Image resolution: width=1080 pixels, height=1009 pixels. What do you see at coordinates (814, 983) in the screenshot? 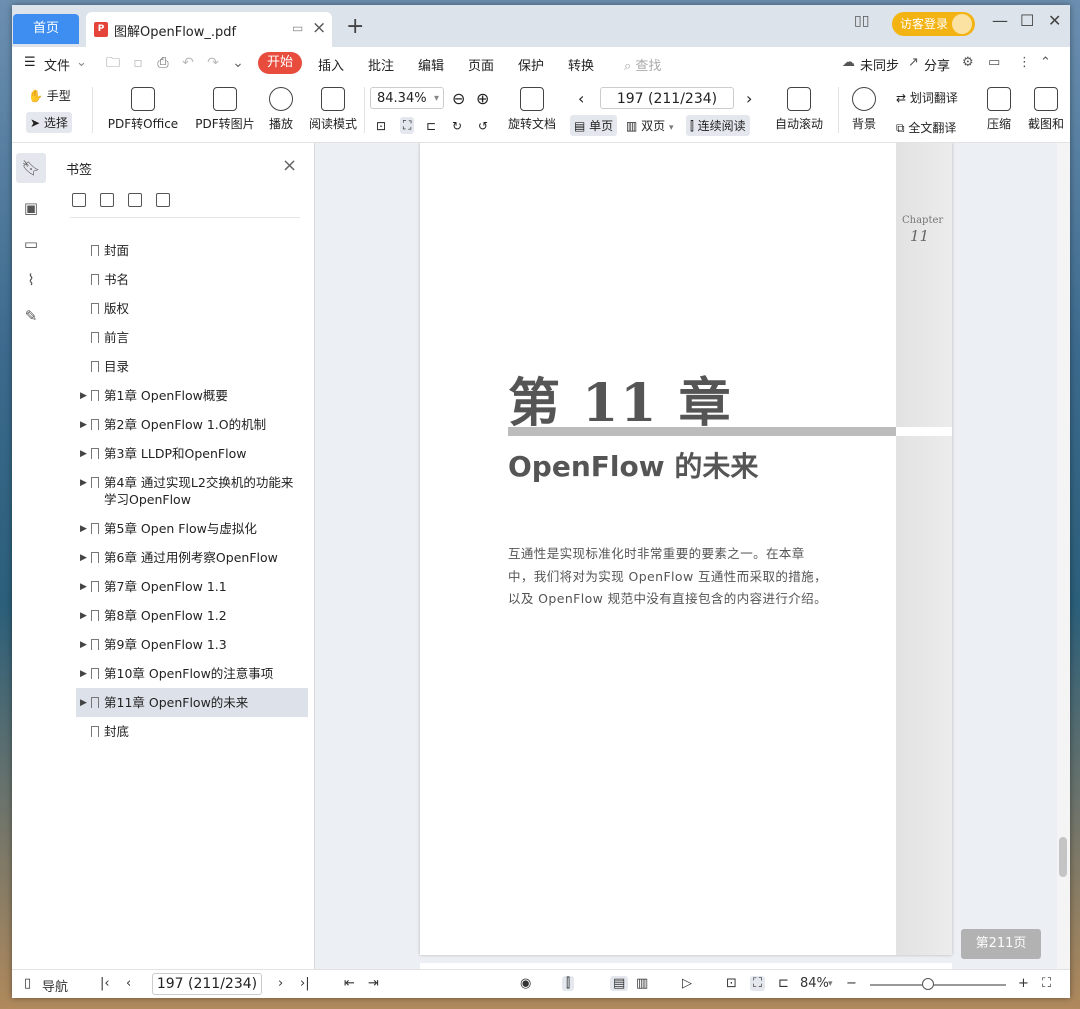
I see `zoom-level: 84%` at bounding box center [814, 983].